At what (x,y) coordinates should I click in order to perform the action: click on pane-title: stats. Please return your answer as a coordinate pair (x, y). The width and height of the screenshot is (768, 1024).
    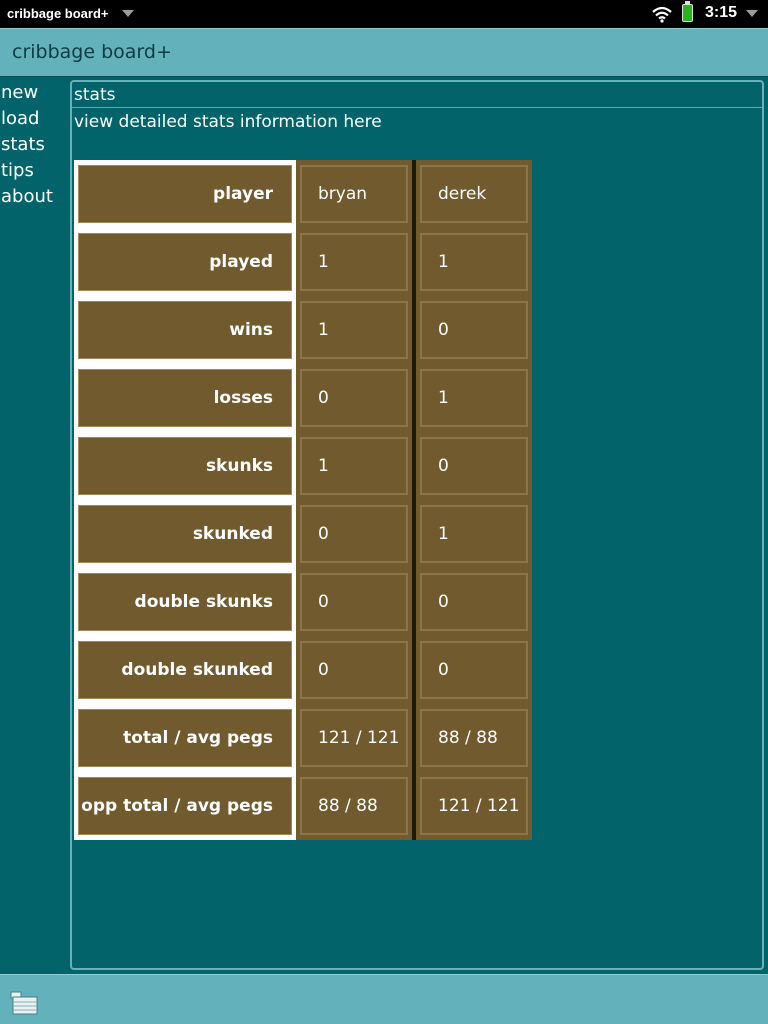
    Looking at the image, I should click on (95, 95).